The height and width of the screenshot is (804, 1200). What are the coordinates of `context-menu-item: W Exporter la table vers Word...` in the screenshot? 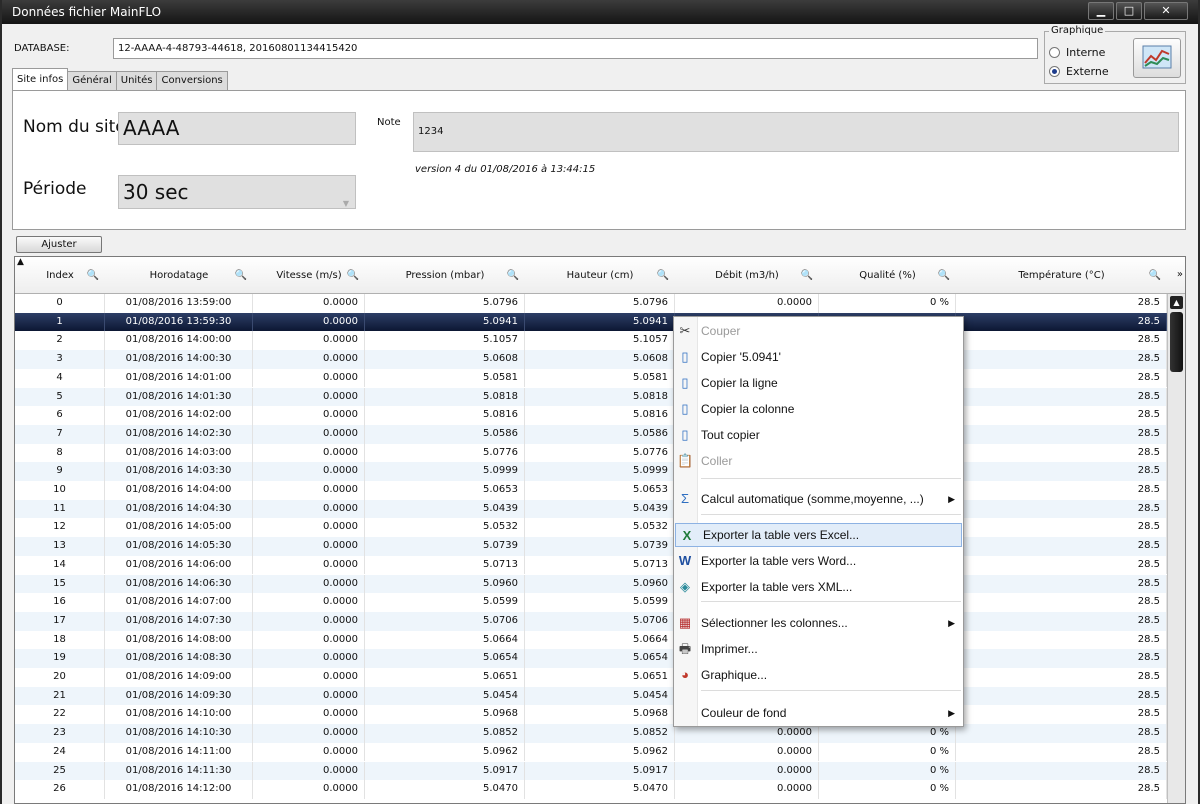 It's located at (818, 561).